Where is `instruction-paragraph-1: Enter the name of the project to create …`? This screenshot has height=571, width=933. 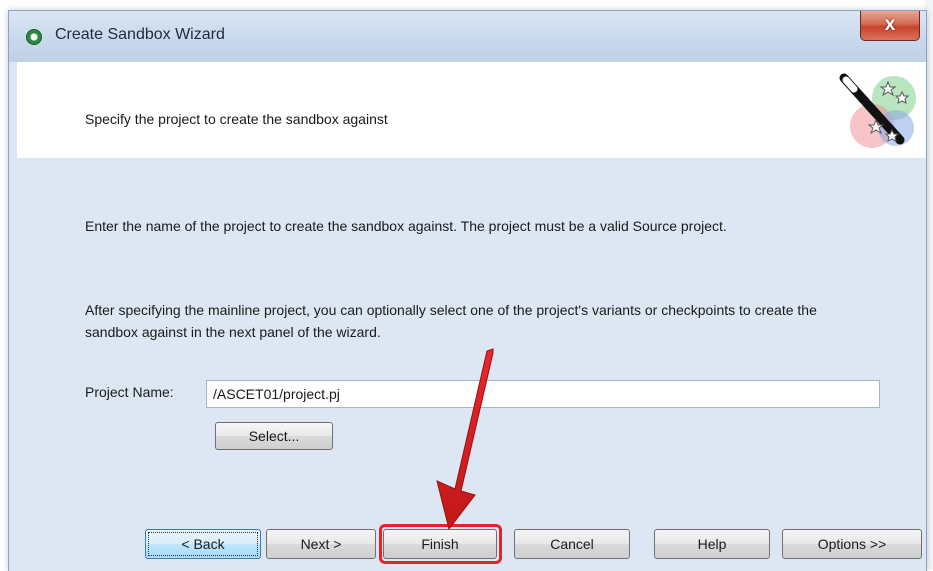 instruction-paragraph-1: Enter the name of the project to create … is located at coordinates (406, 226).